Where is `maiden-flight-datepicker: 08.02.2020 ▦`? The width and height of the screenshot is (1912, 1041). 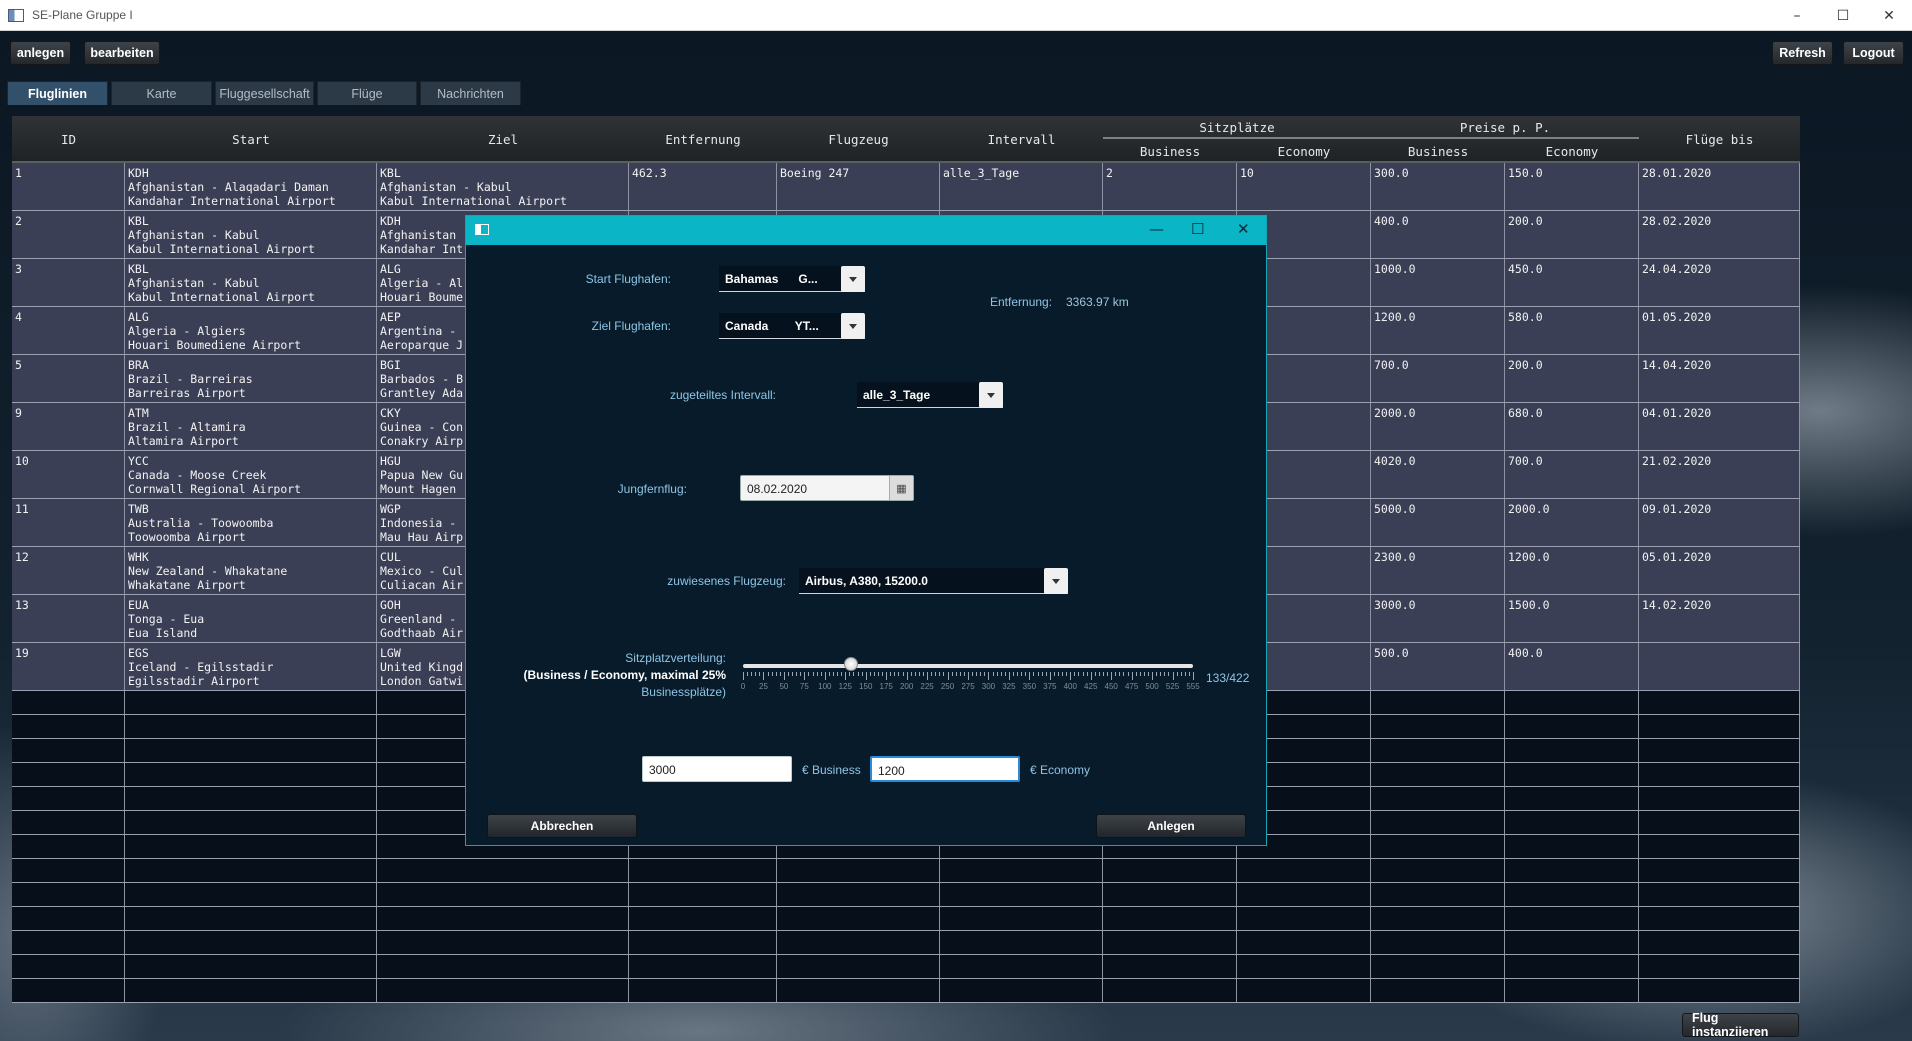 maiden-flight-datepicker: 08.02.2020 ▦ is located at coordinates (827, 488).